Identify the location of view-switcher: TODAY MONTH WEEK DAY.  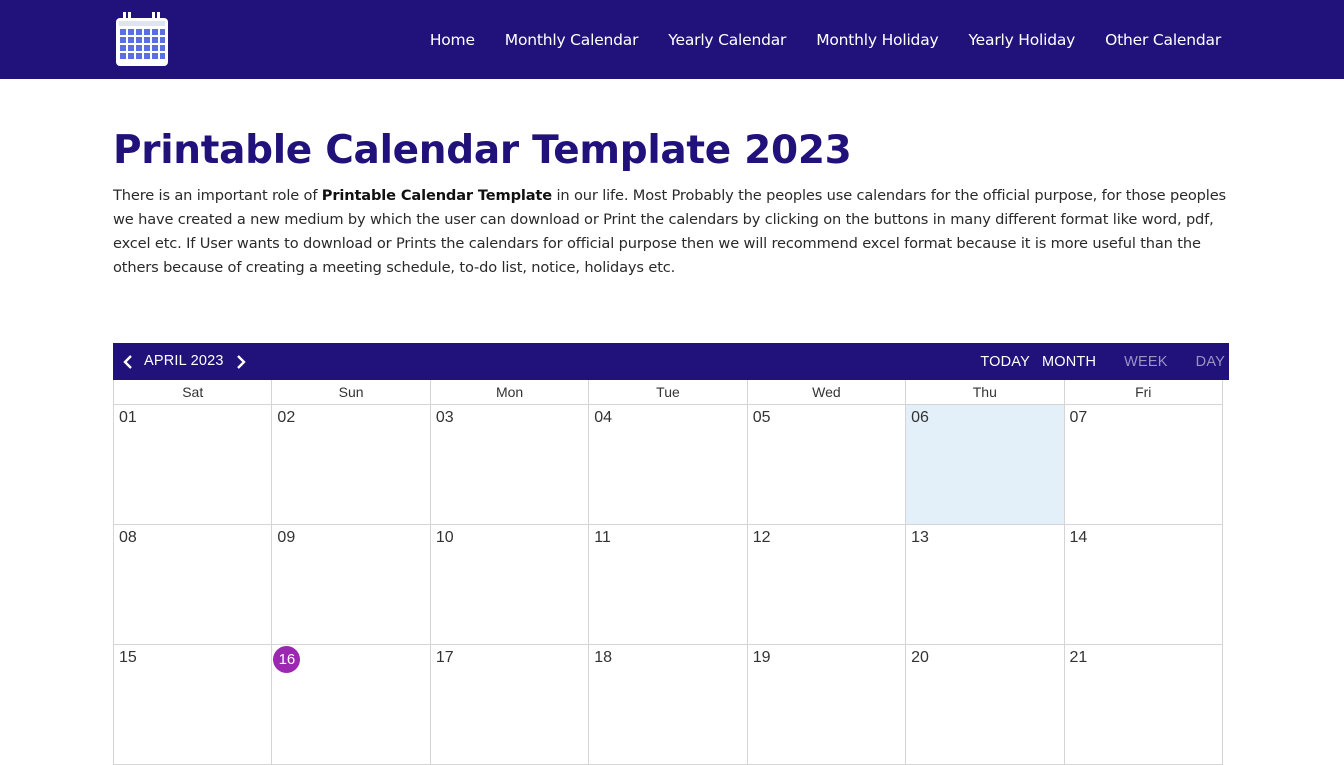
(1104, 361).